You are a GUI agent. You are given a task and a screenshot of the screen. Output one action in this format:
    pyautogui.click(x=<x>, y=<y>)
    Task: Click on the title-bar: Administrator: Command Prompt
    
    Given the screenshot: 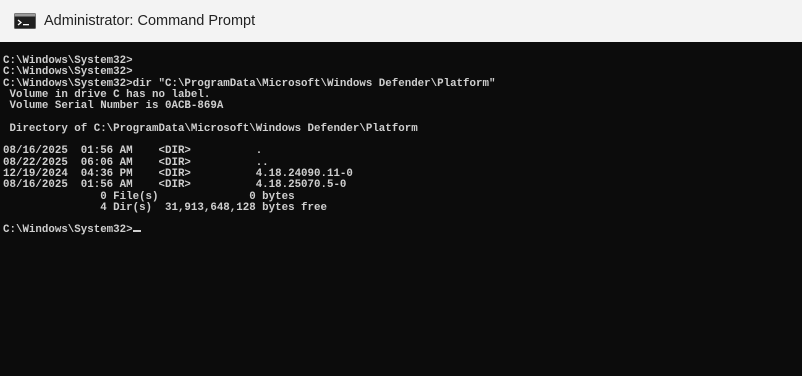 What is the action you would take?
    pyautogui.click(x=401, y=21)
    